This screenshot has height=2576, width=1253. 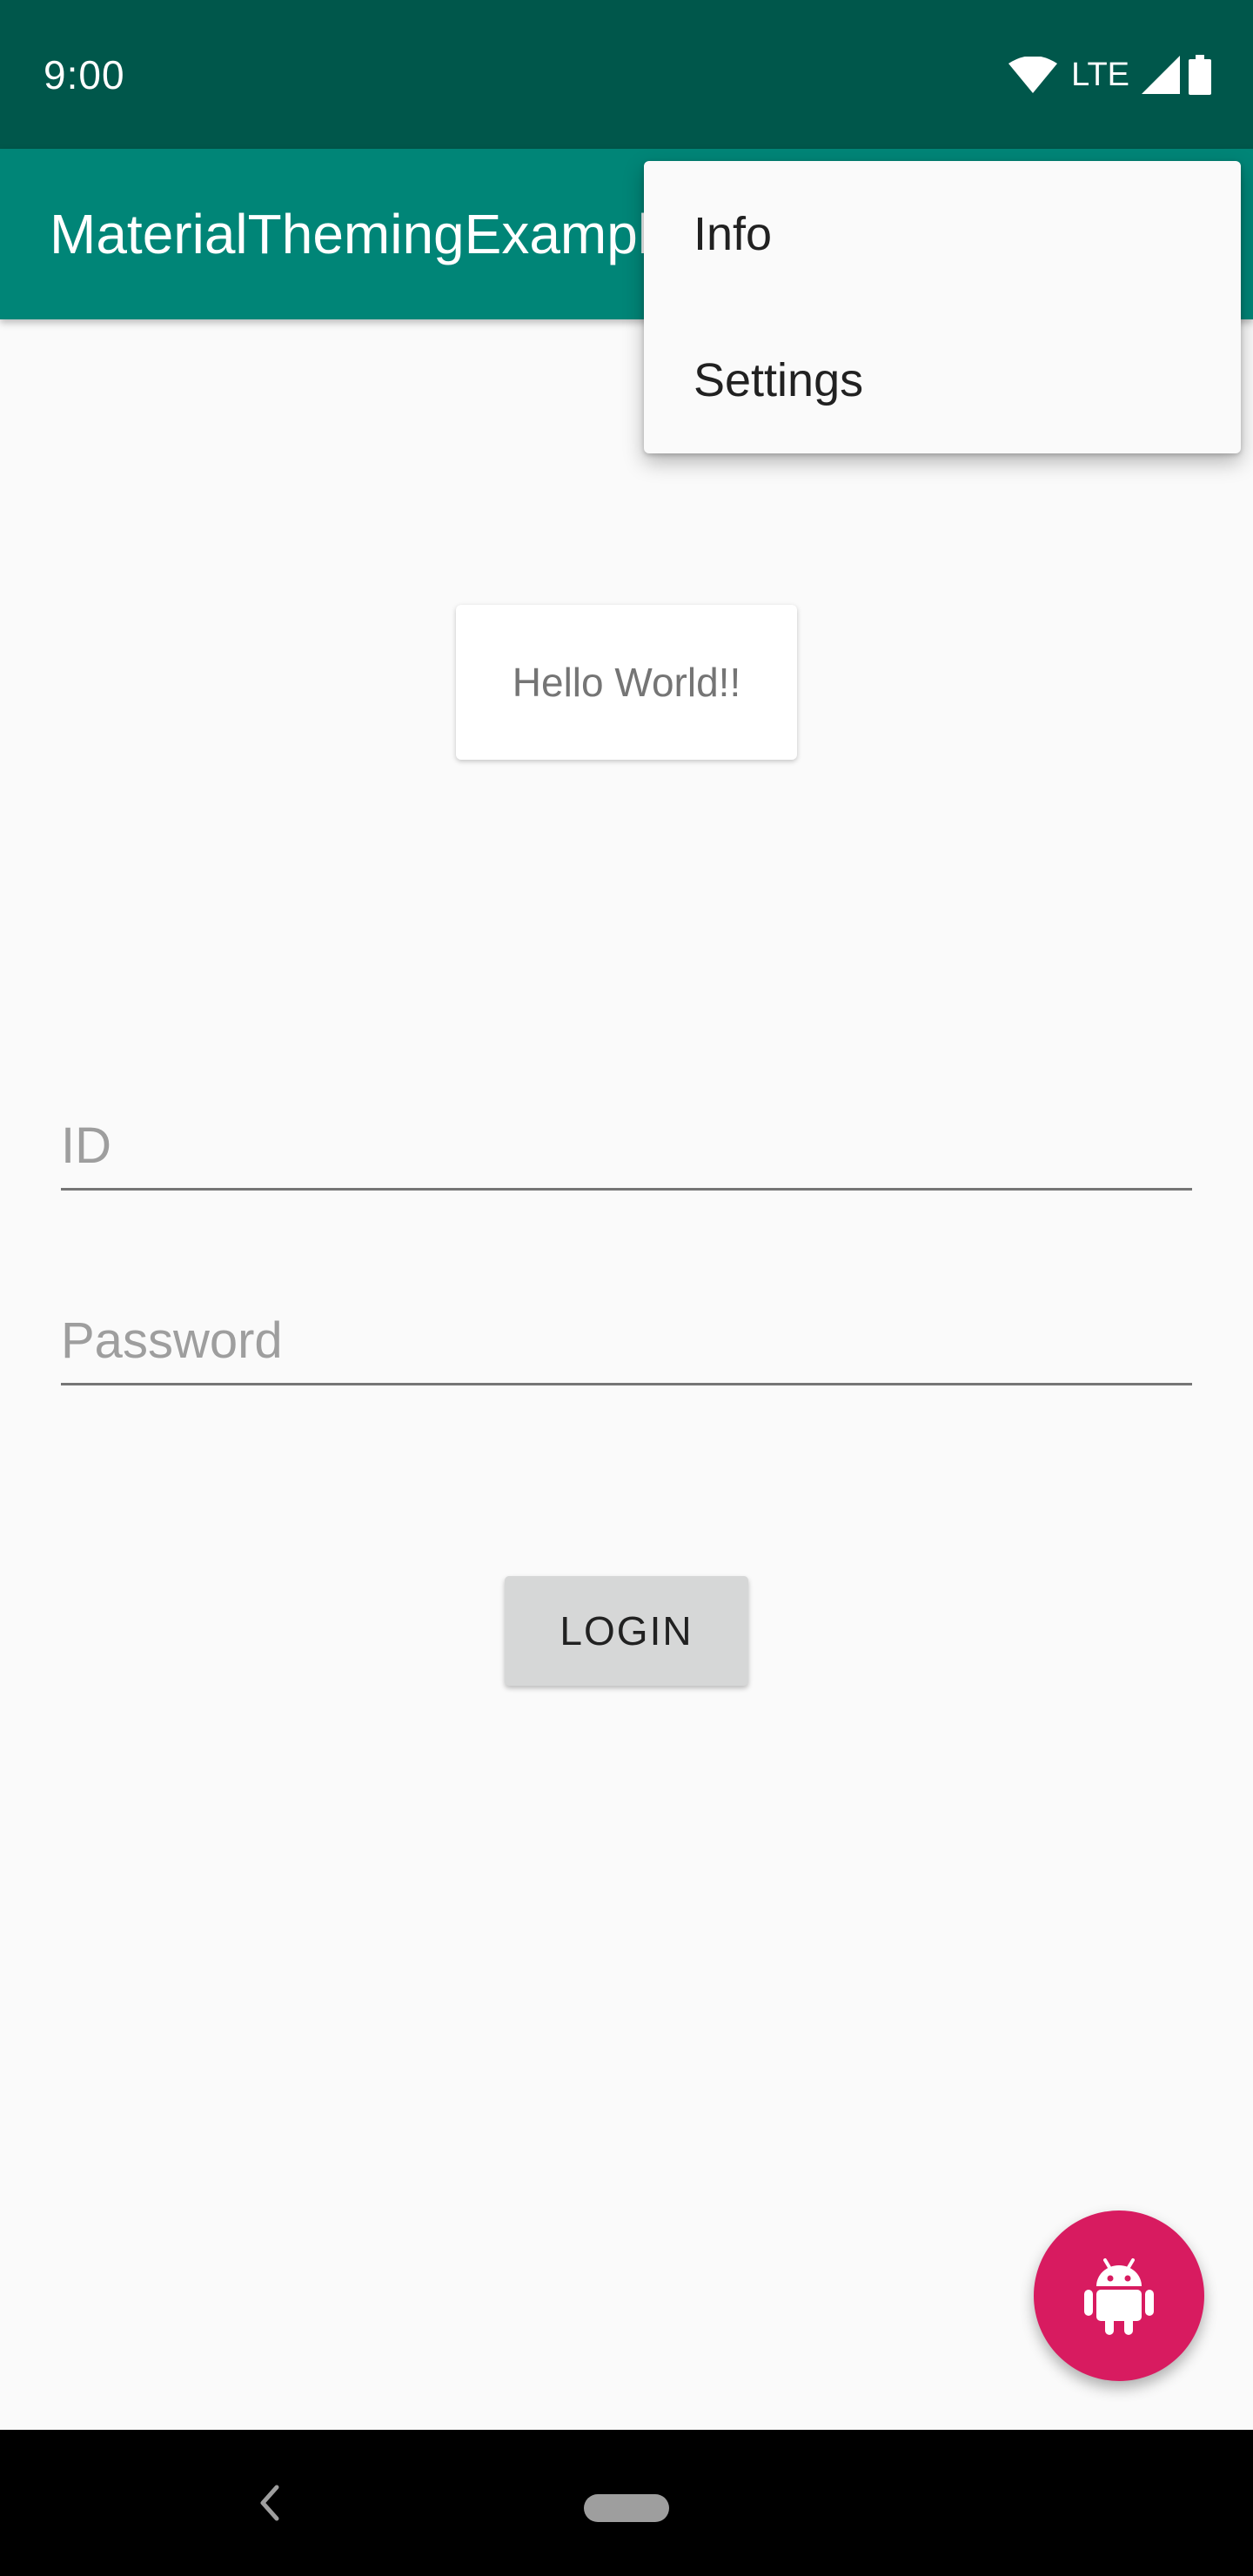 What do you see at coordinates (626, 1147) in the screenshot?
I see `id-input` at bounding box center [626, 1147].